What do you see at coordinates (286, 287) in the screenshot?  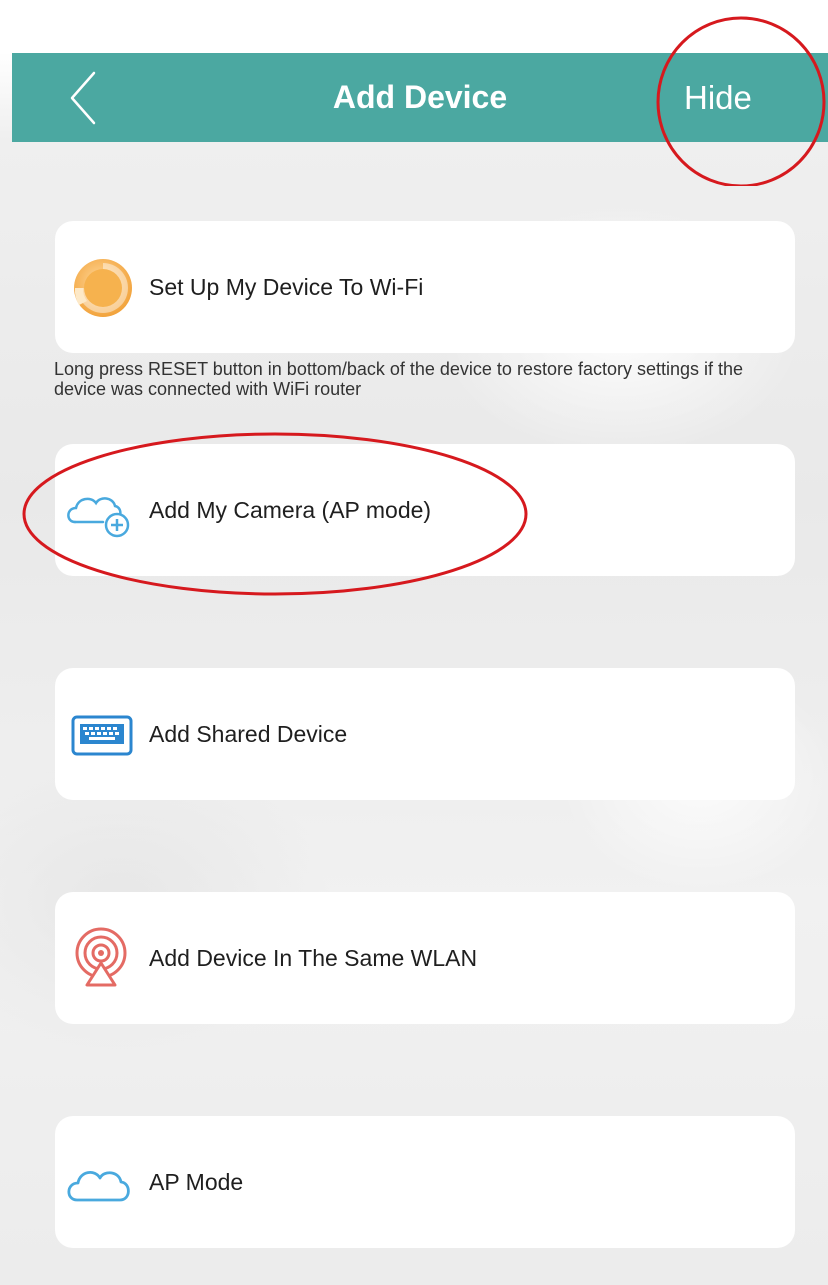 I see `option-label: Set Up My Device To Wi-Fi` at bounding box center [286, 287].